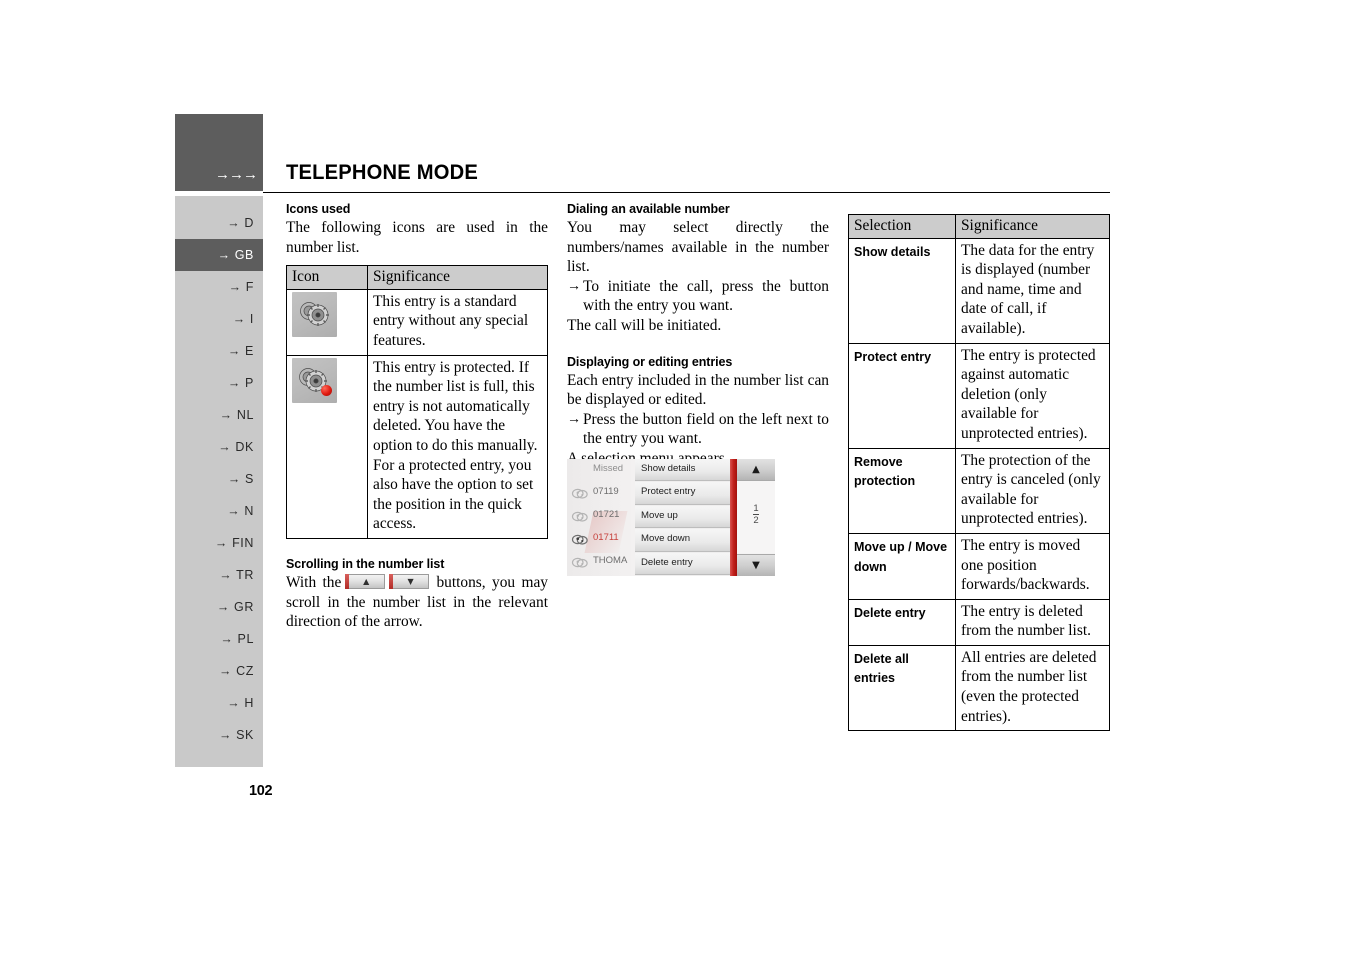 This screenshot has width=1351, height=954. What do you see at coordinates (240, 479) in the screenshot?
I see `sidebar-item-label: → S` at bounding box center [240, 479].